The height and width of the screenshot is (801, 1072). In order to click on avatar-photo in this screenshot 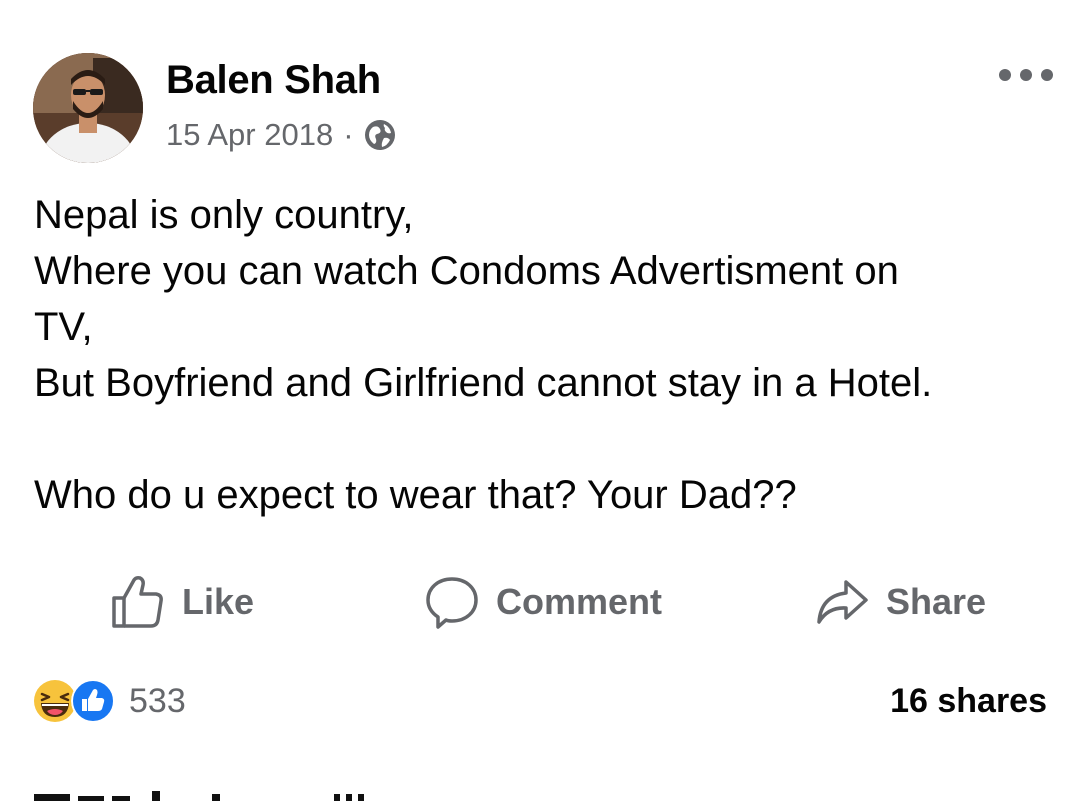, I will do `click(88, 108)`.